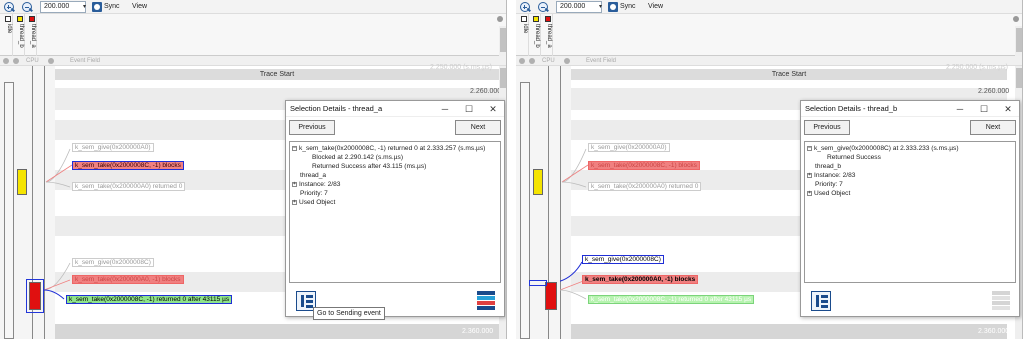 The height and width of the screenshot is (339, 1024). I want to click on tree-item-label: thread_b, so click(828, 166).